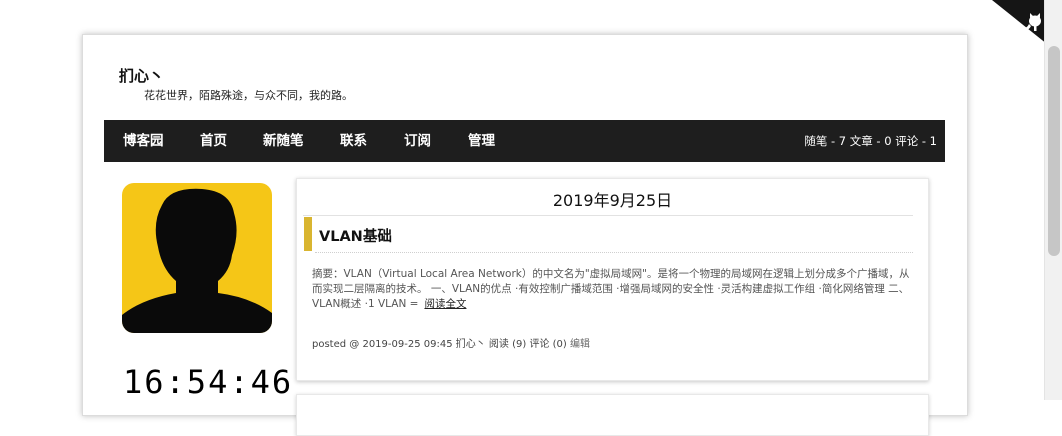 Image resolution: width=1062 pixels, height=436 pixels. What do you see at coordinates (213, 141) in the screenshot?
I see `nav-item-home: 首页` at bounding box center [213, 141].